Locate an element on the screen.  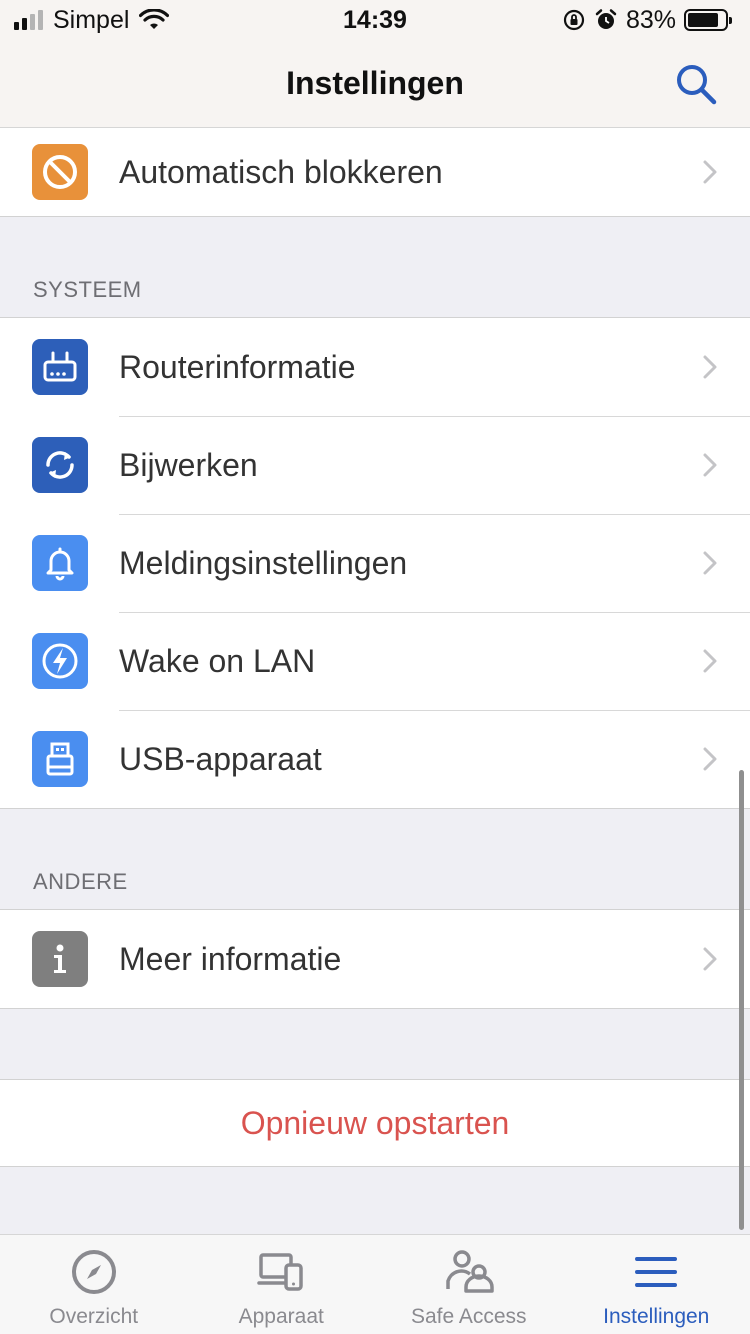
bell-icon is located at coordinates (60, 563).